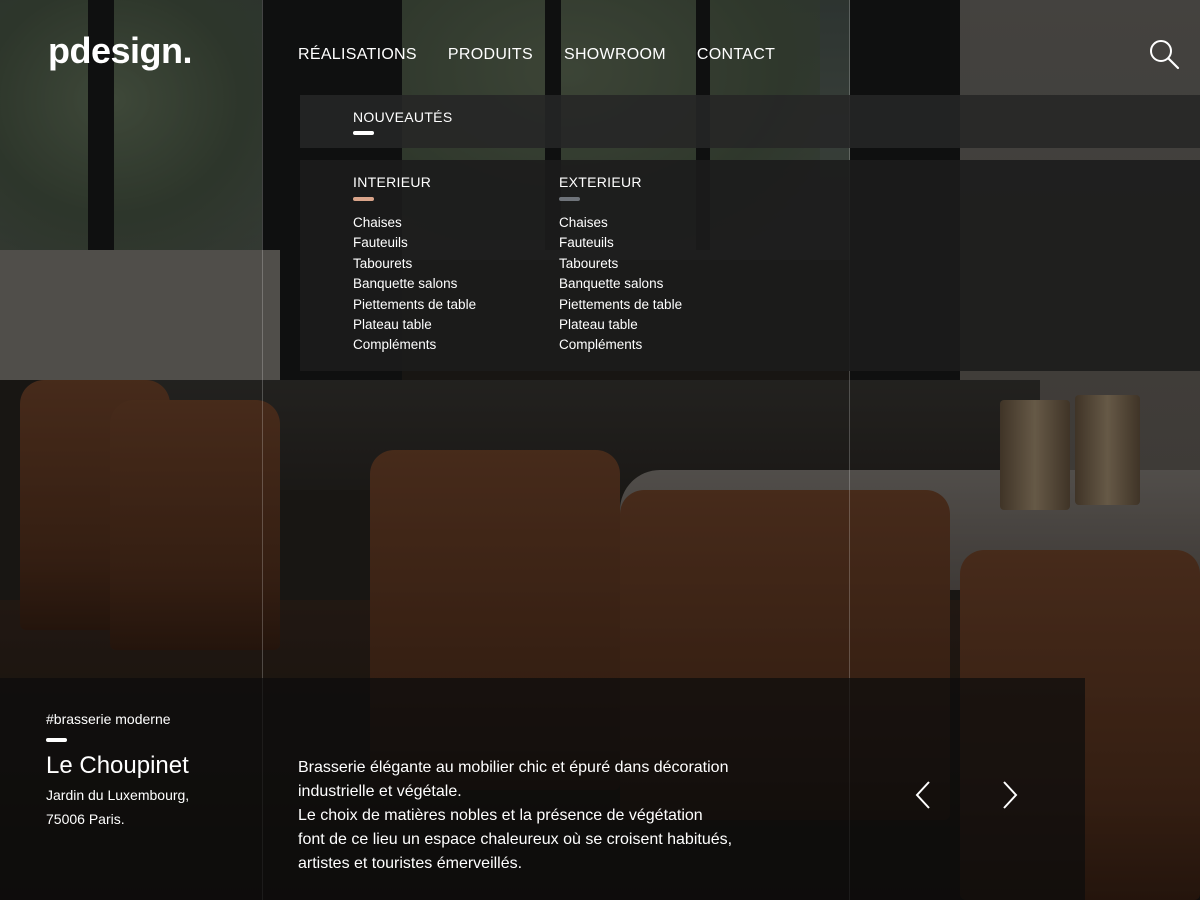 The height and width of the screenshot is (900, 1200). What do you see at coordinates (117, 807) in the screenshot?
I see `project-address: Jardin du Luxembourg, 75006 Paris.` at bounding box center [117, 807].